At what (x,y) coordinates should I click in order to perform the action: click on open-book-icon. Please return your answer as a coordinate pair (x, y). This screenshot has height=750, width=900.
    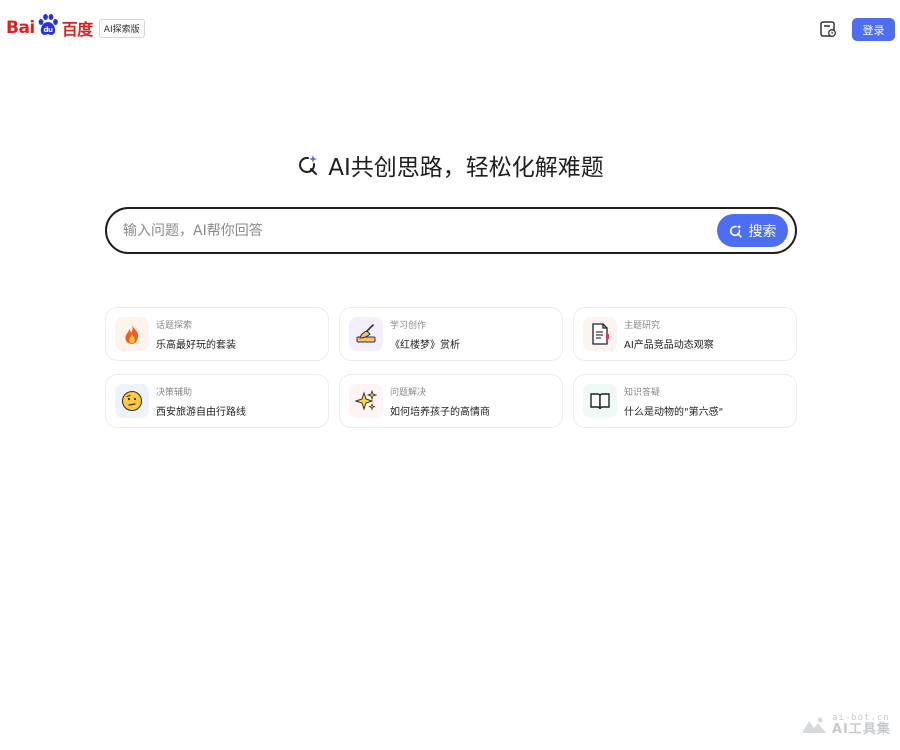
    Looking at the image, I should click on (600, 401).